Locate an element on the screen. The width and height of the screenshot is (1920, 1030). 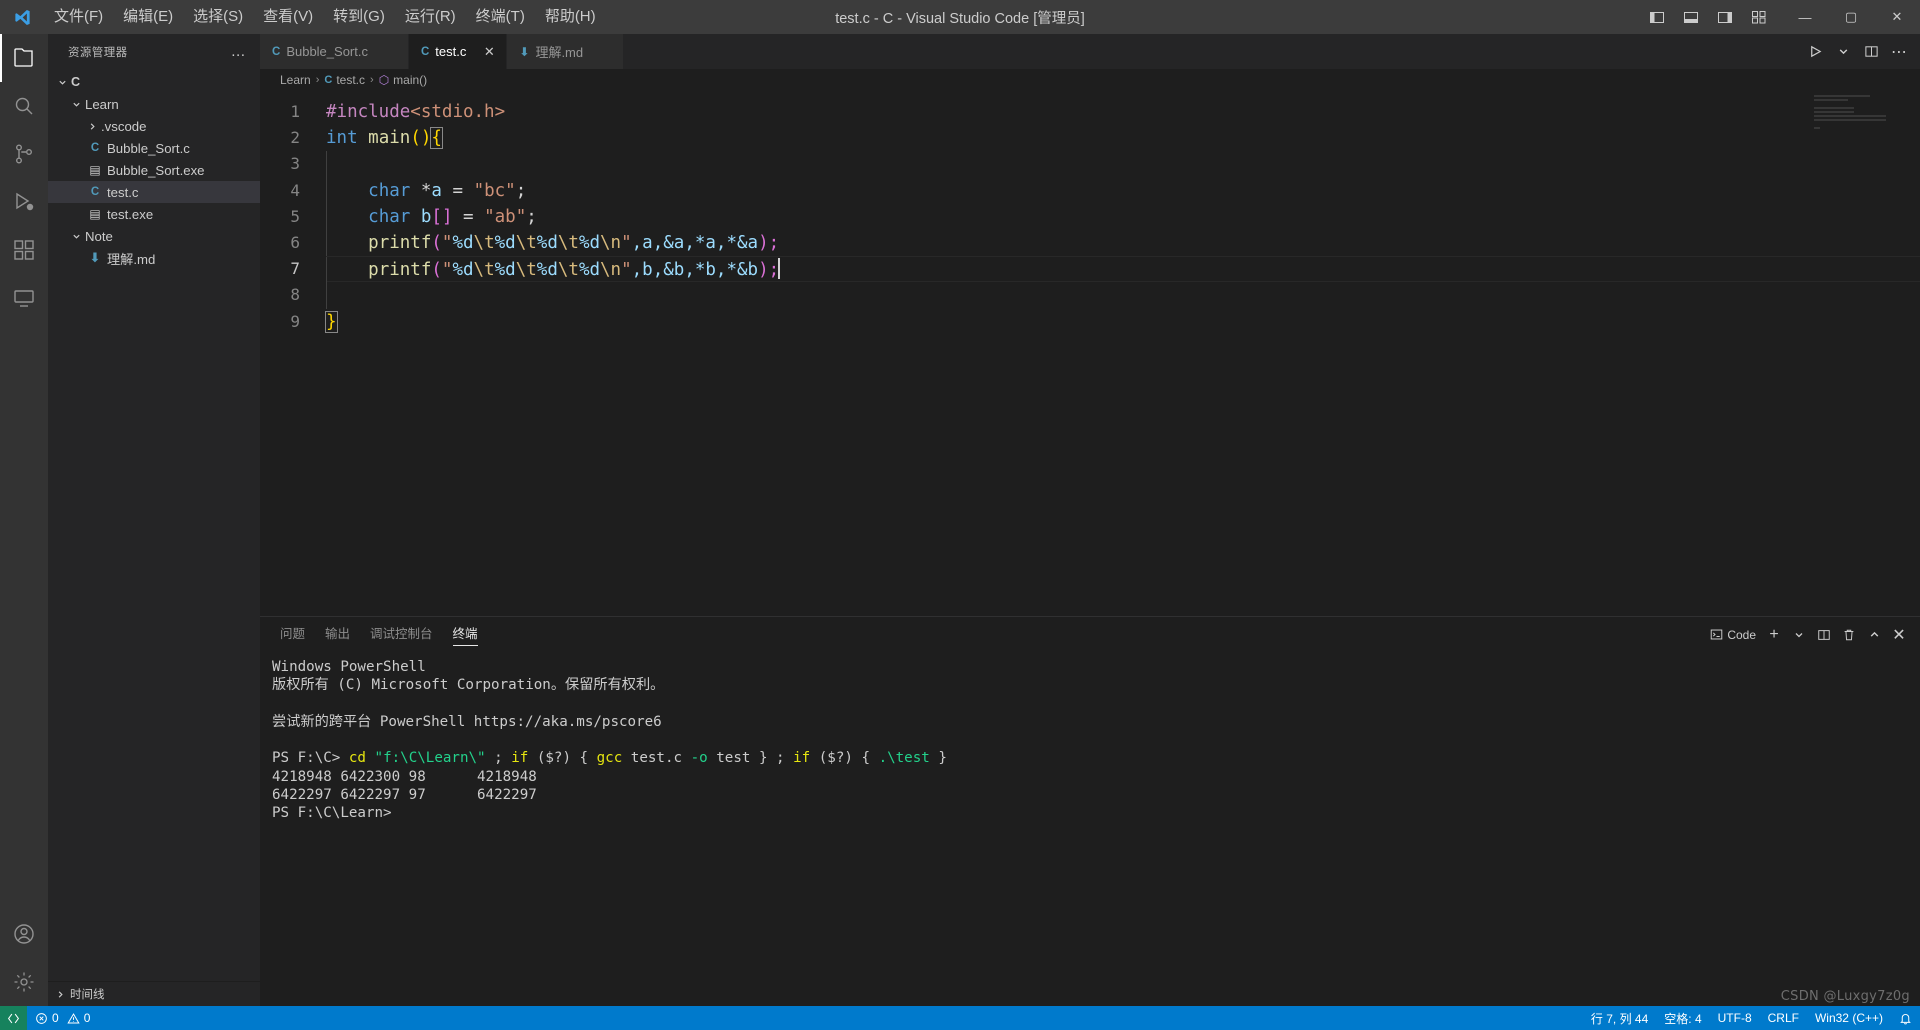
maximize-button: ▢ is located at coordinates (1851, 17).